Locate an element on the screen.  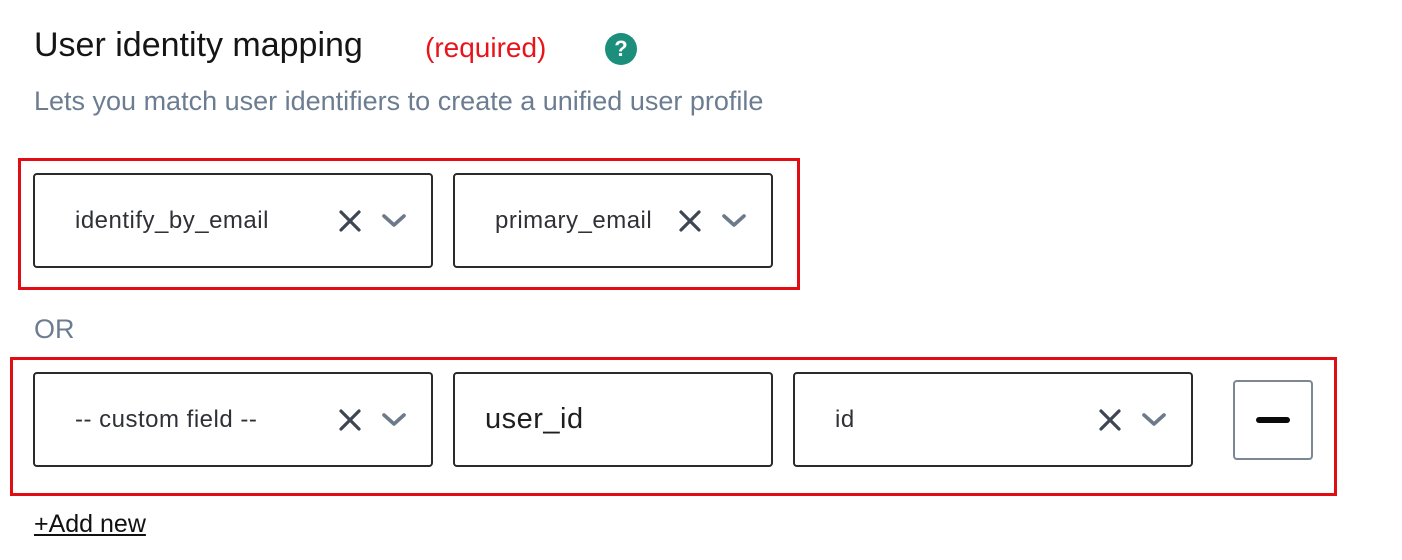
identify-method-select-1: identify_by_email is located at coordinates (233, 220).